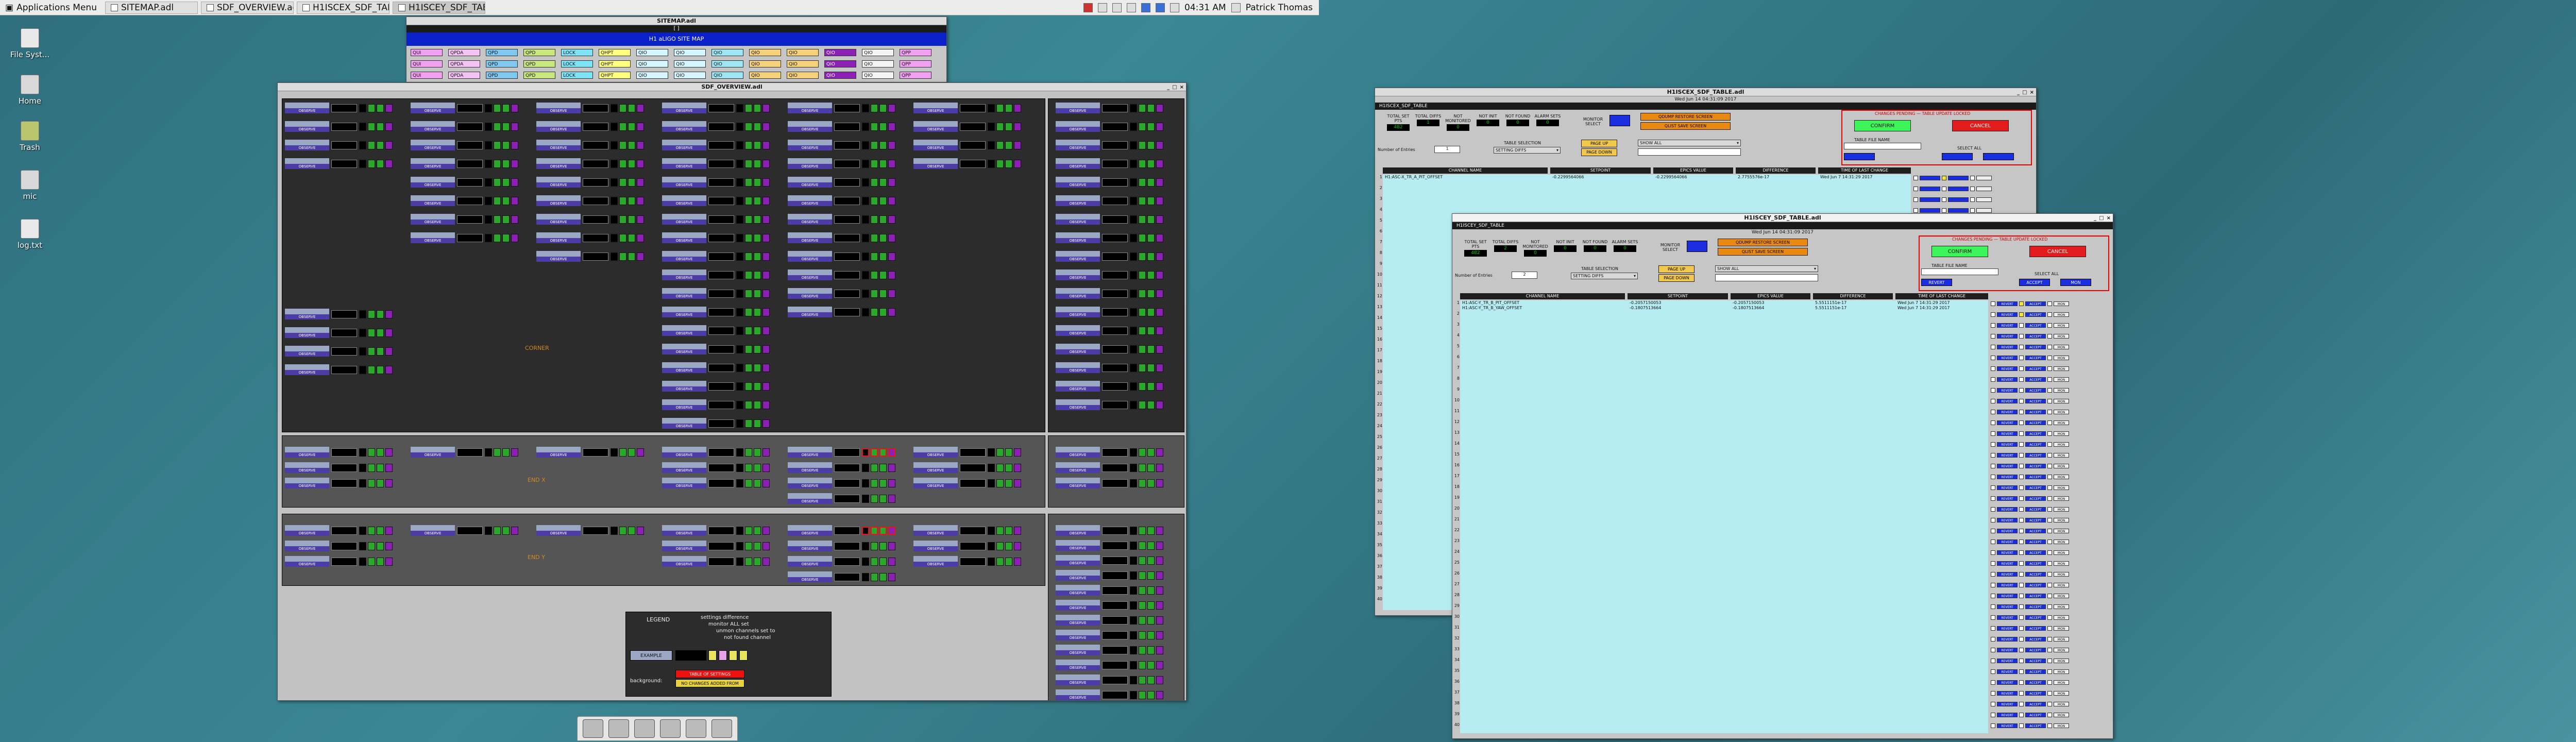 This screenshot has width=2576, height=742. Describe the element at coordinates (1689, 152) in the screenshot. I see `table-filter-input` at that location.